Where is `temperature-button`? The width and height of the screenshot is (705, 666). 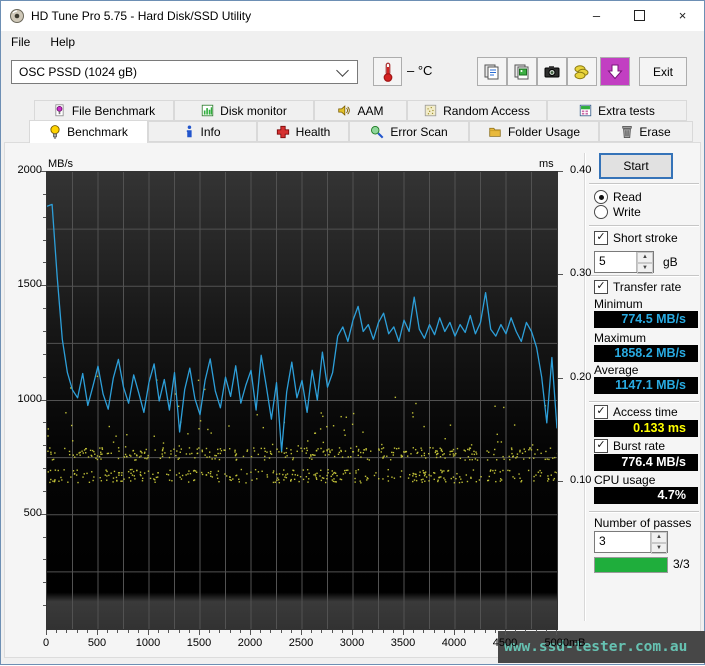 temperature-button is located at coordinates (387, 71).